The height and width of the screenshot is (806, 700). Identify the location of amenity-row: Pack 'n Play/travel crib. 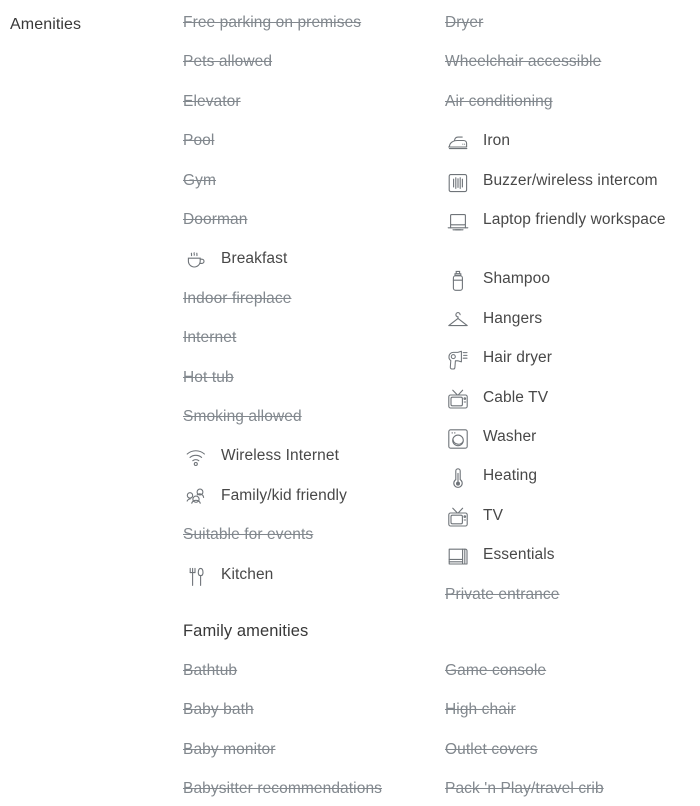
(572, 792).